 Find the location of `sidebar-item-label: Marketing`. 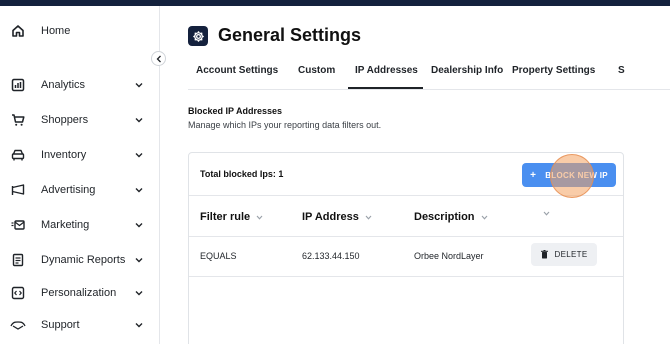

sidebar-item-label: Marketing is located at coordinates (65, 225).